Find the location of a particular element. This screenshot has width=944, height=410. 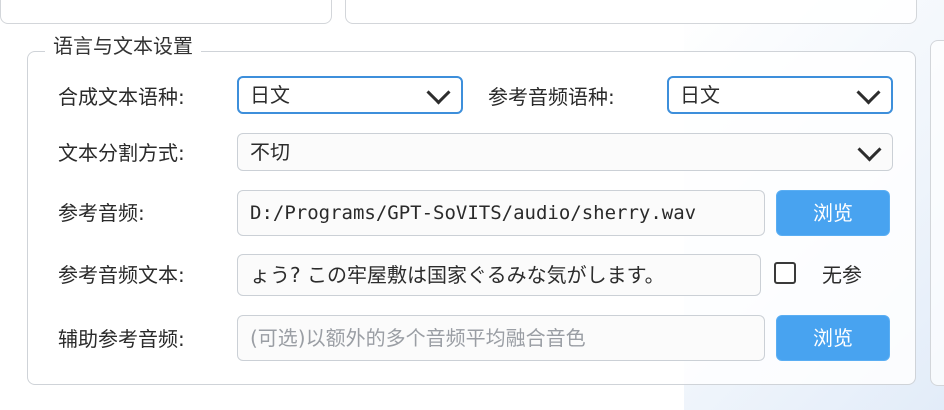

no-reference-checkbox is located at coordinates (785, 273).